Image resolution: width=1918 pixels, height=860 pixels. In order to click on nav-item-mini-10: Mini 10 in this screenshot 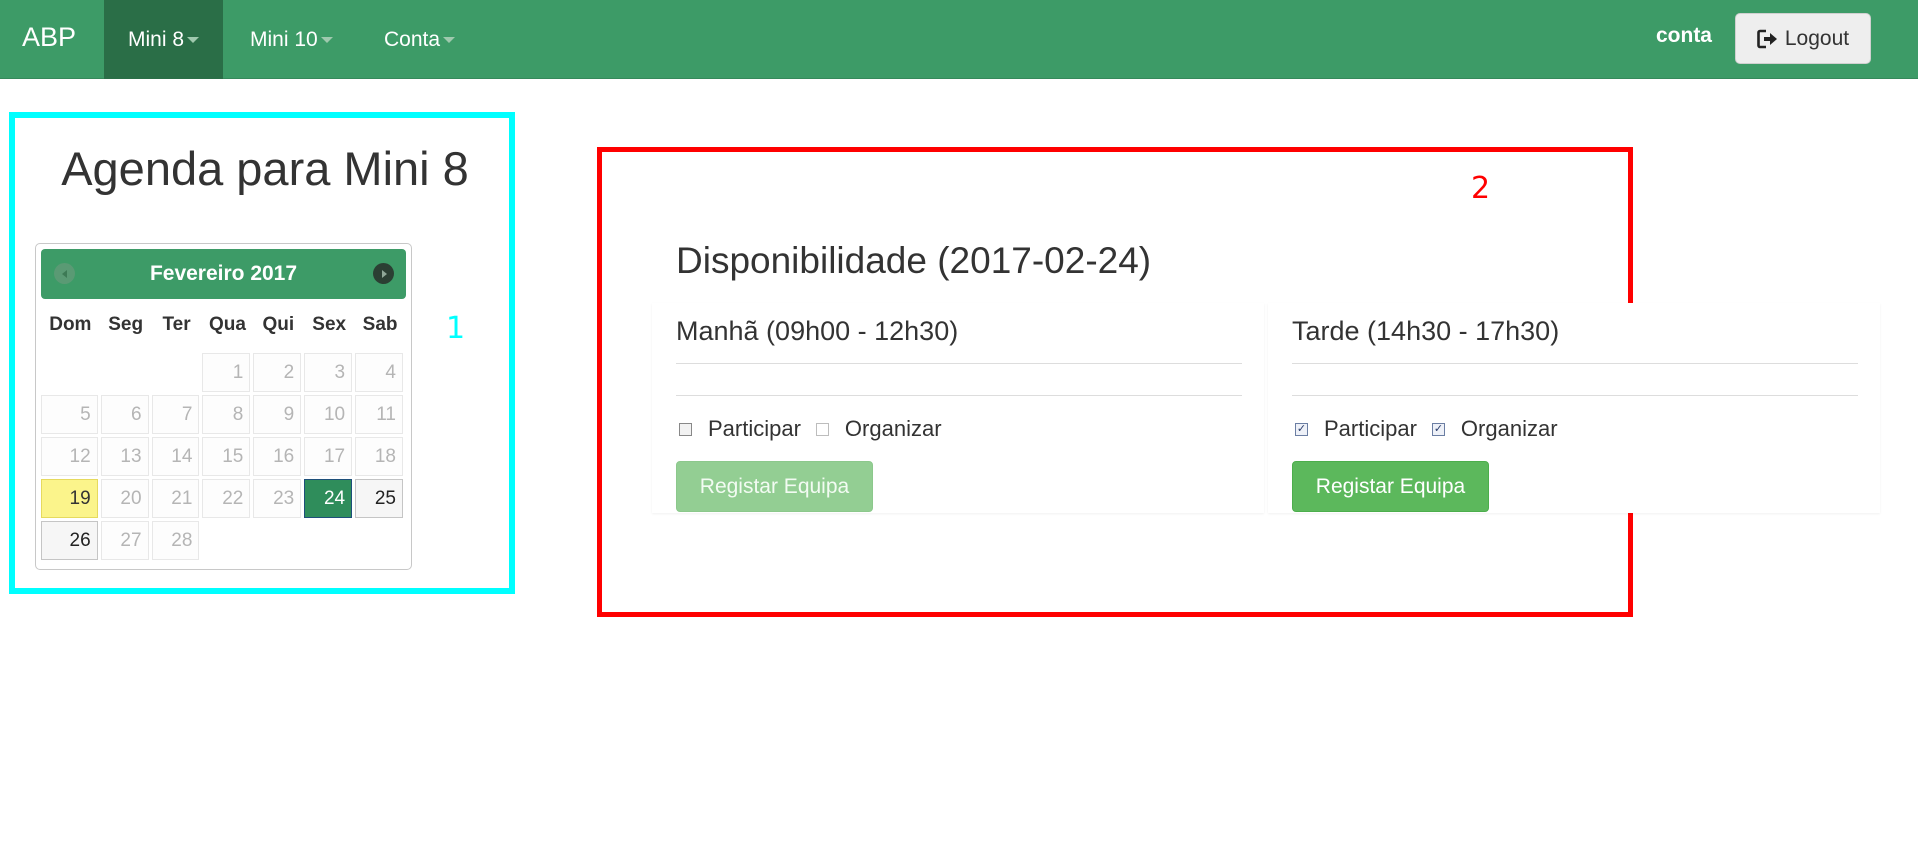, I will do `click(291, 39)`.